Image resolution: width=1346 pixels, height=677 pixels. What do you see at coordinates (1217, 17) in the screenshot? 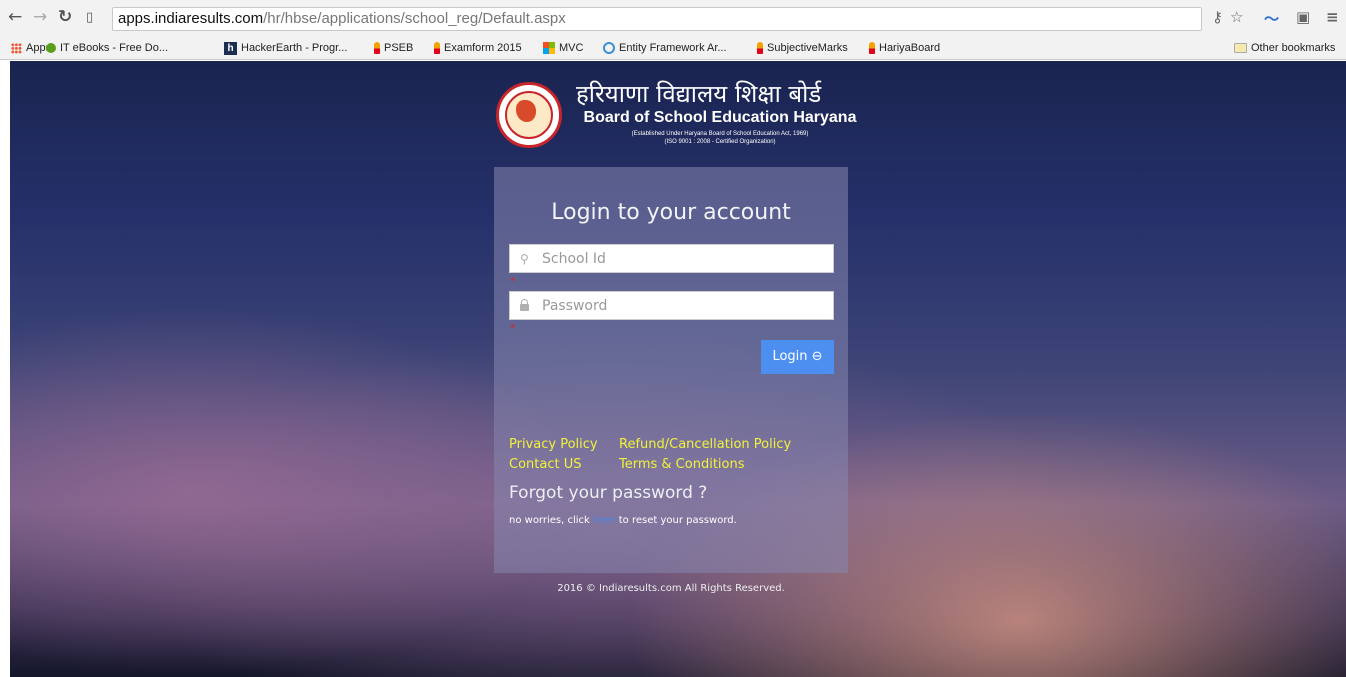
I see `key-icon: ⚷` at bounding box center [1217, 17].